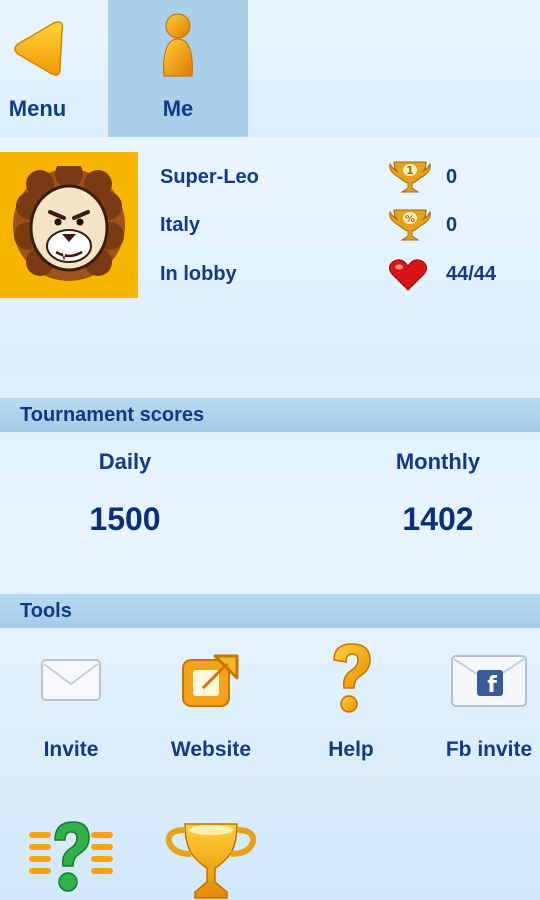 The width and height of the screenshot is (540, 900). I want to click on quiz-button, so click(71, 856).